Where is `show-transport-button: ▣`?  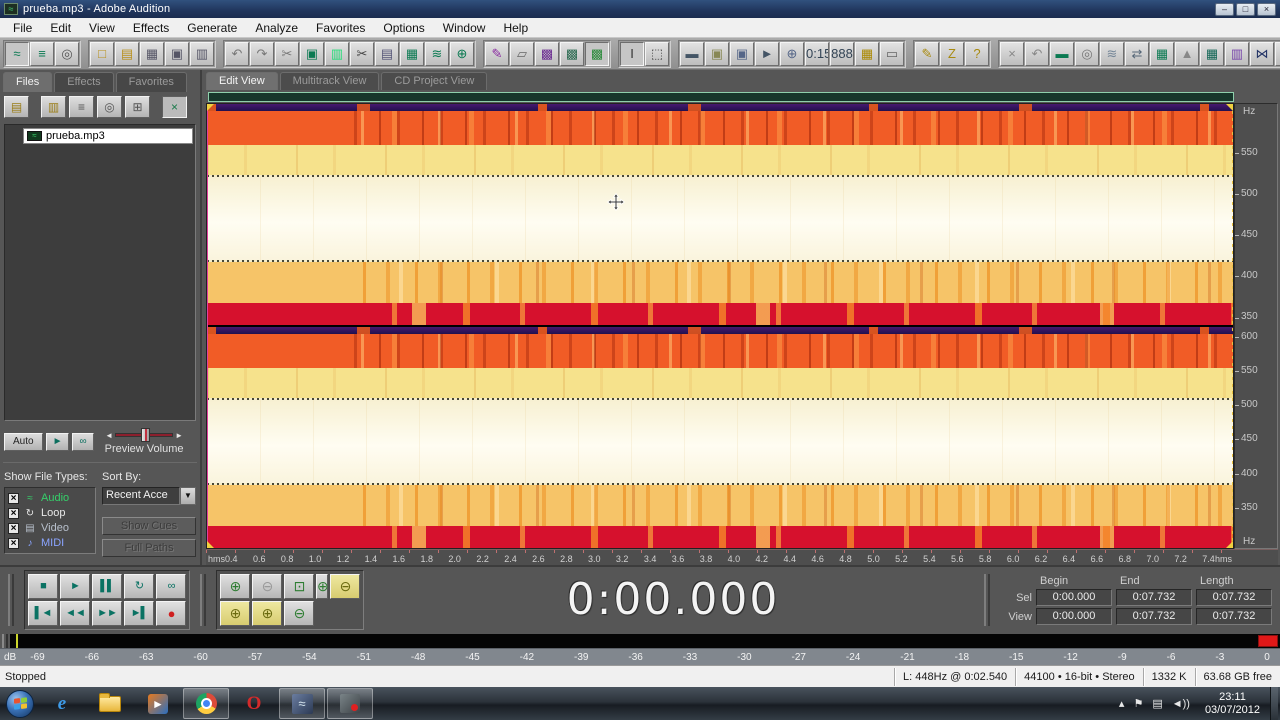
show-transport-button: ▣ is located at coordinates (717, 53).